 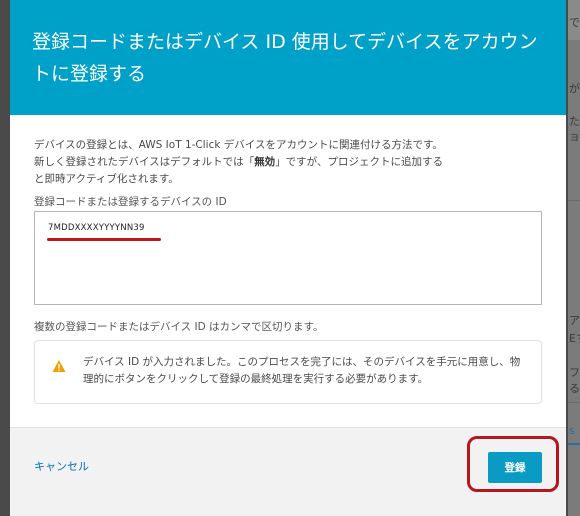 What do you see at coordinates (574, 388) in the screenshot?
I see `background-text: るこ` at bounding box center [574, 388].